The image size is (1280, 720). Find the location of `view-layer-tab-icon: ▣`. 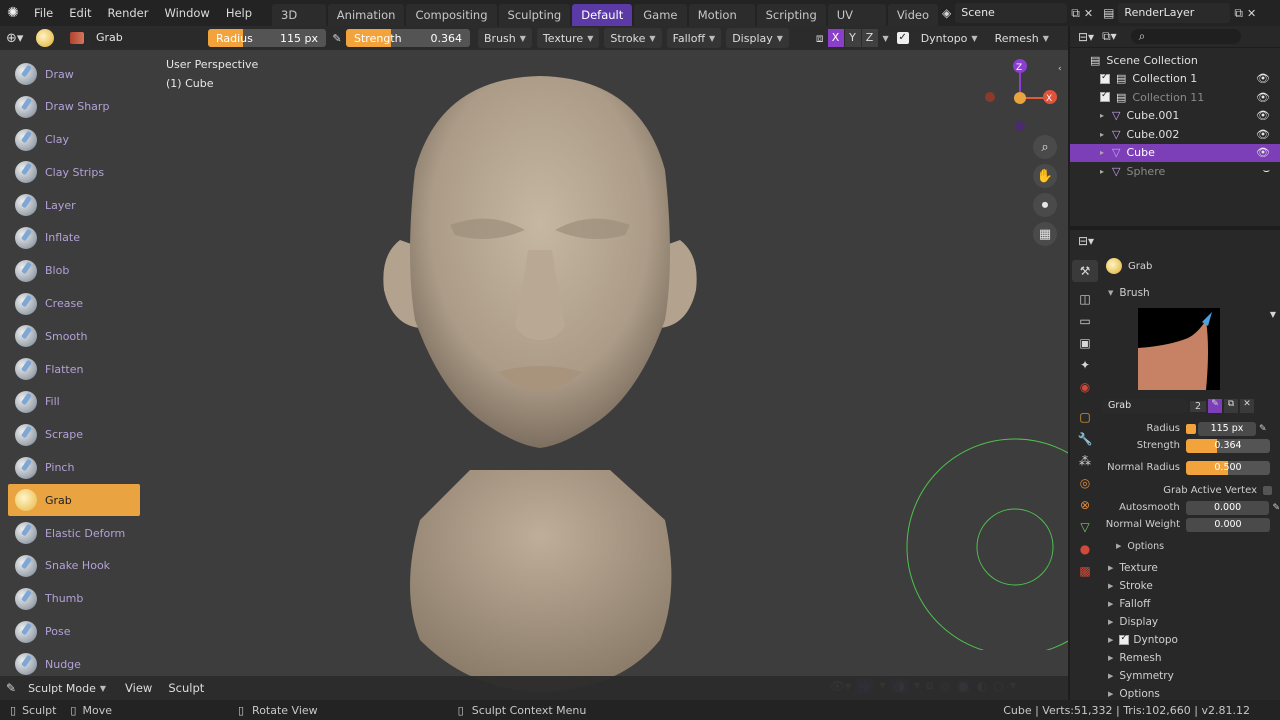

view-layer-tab-icon: ▣ is located at coordinates (1085, 343).